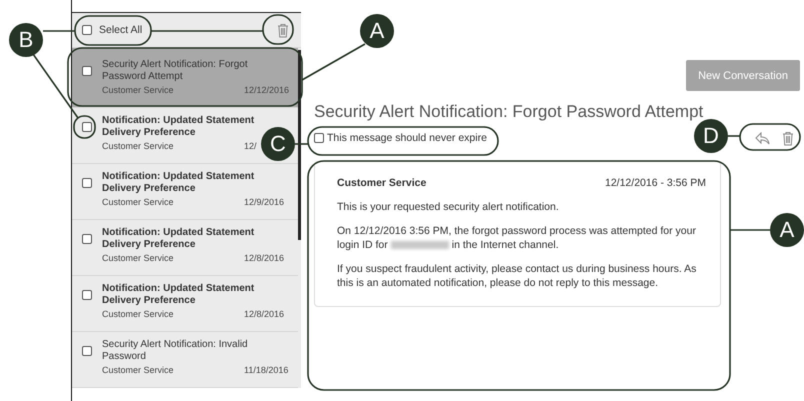 The height and width of the screenshot is (401, 804). I want to click on scrollbar, so click(299, 218).